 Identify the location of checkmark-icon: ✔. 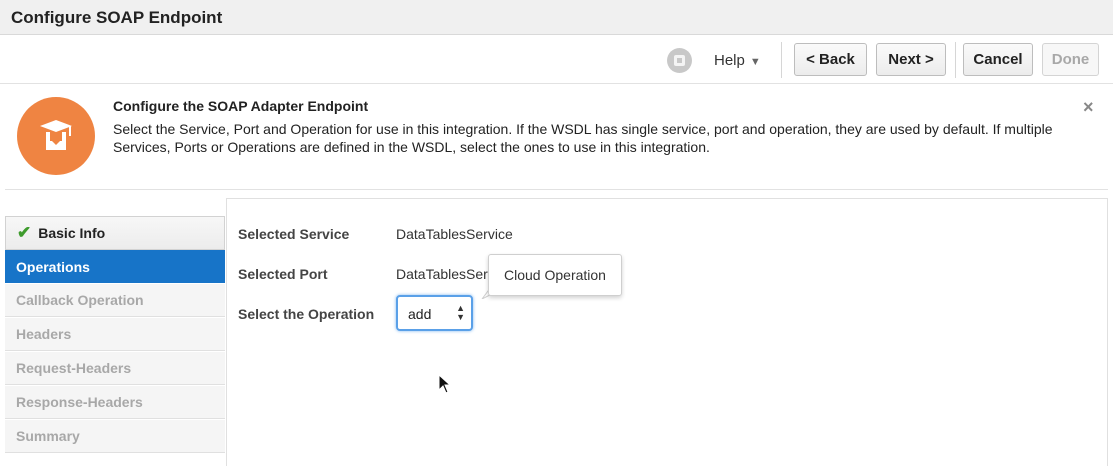
(24, 232).